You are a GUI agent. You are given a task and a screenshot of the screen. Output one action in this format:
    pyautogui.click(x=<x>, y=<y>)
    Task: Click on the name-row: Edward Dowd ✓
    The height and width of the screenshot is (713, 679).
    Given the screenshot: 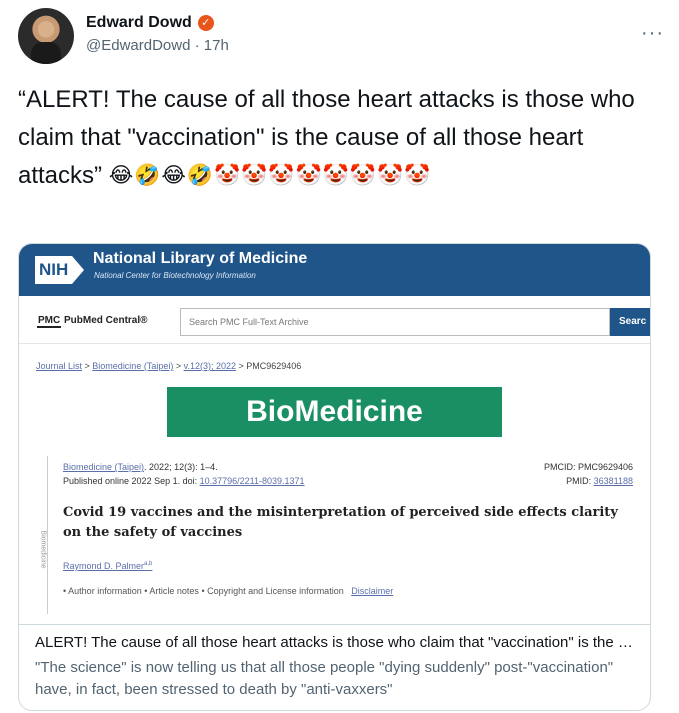 What is the action you would take?
    pyautogui.click(x=150, y=23)
    